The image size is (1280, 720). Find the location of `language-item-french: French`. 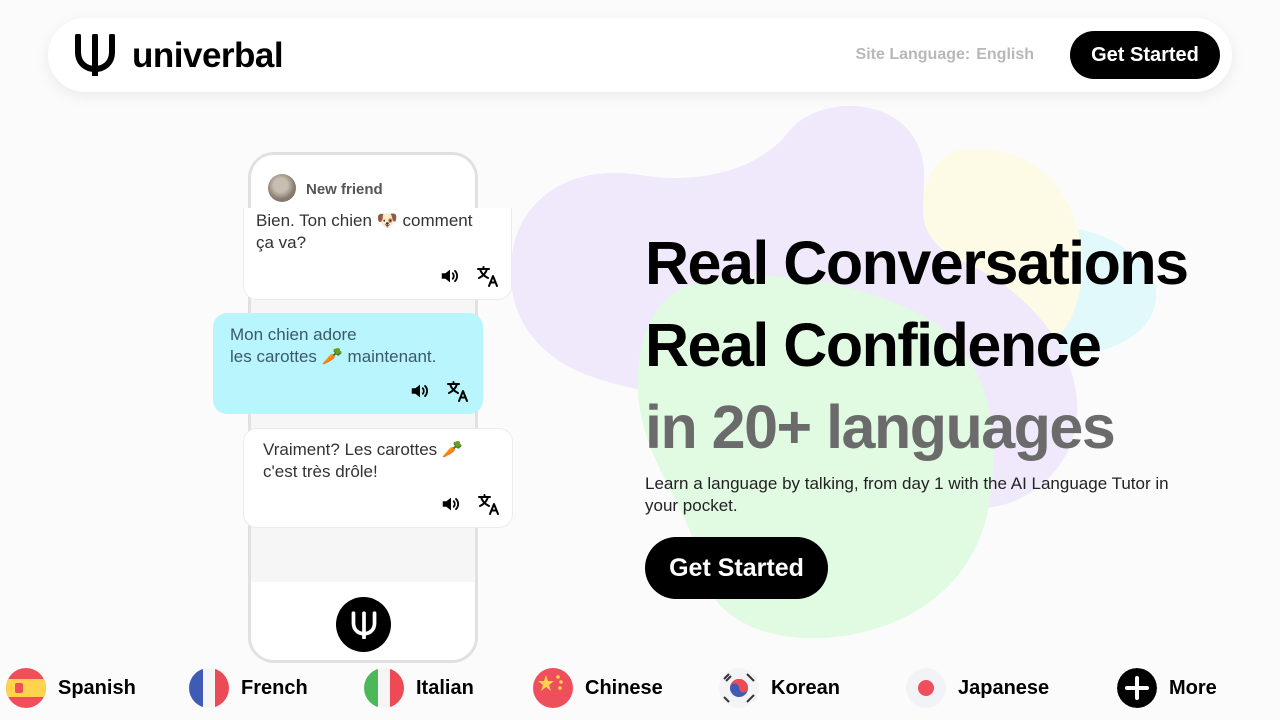

language-item-french: French is located at coordinates (248, 688).